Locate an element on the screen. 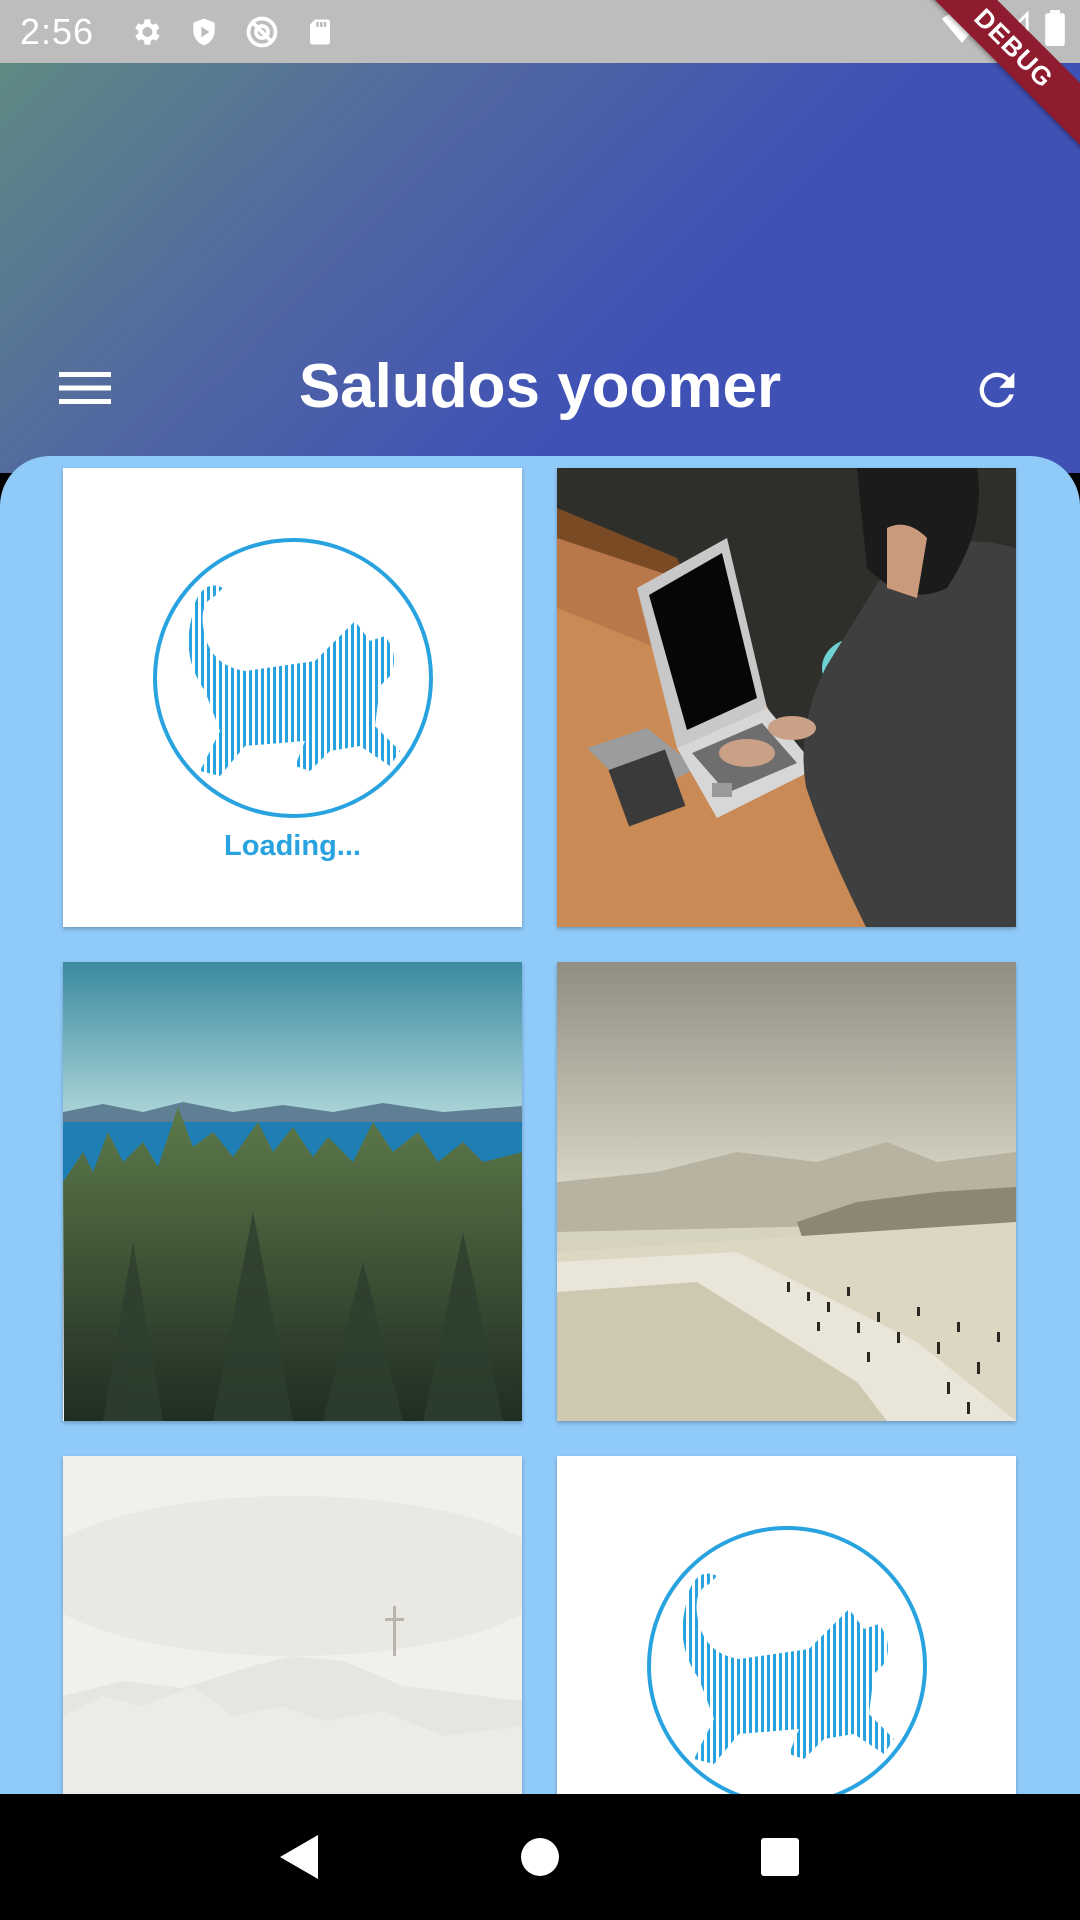  back-button is located at coordinates (300, 1857).